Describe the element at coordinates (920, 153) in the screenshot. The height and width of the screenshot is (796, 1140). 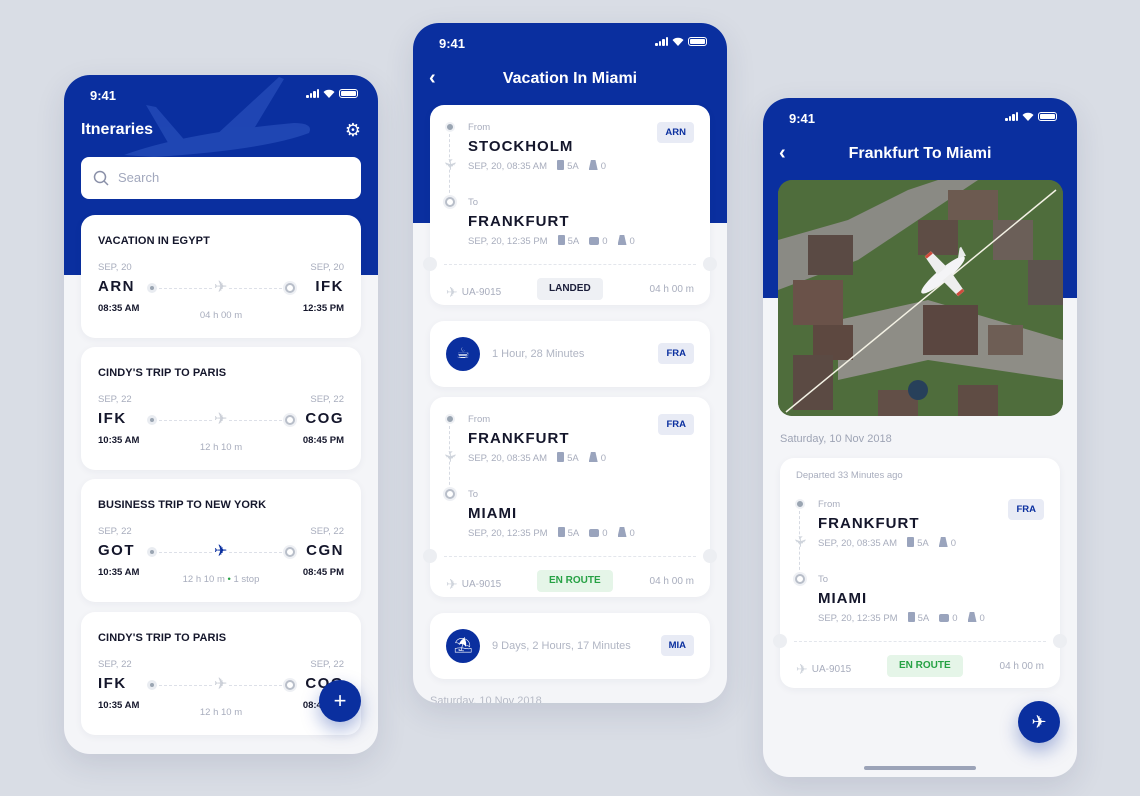
I see `page-title: Frankfurt To Miami` at that location.